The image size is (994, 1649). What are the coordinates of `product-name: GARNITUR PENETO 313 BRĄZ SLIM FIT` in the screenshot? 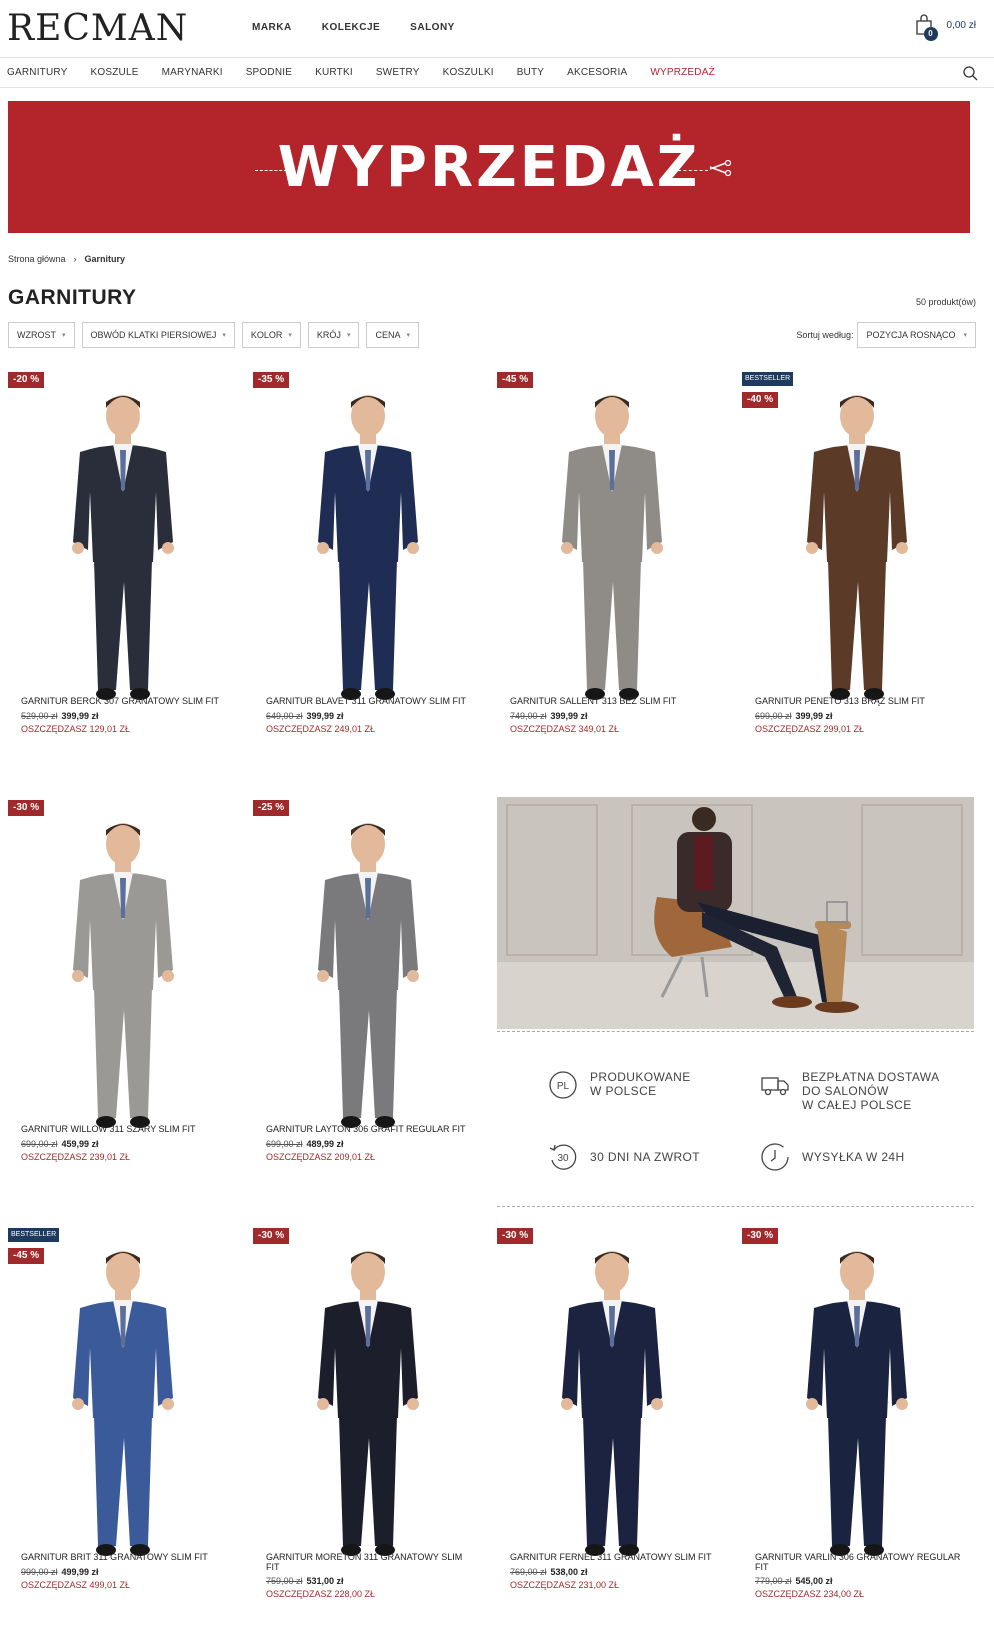 It's located at (860, 701).